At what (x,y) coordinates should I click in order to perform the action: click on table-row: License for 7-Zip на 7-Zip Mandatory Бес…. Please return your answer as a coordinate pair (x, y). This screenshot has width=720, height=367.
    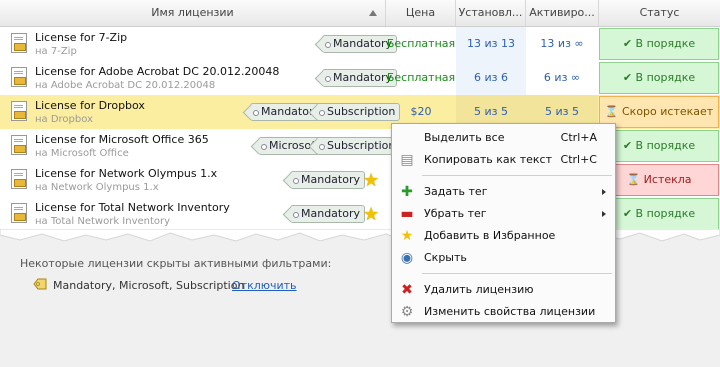
    Looking at the image, I should click on (360, 44).